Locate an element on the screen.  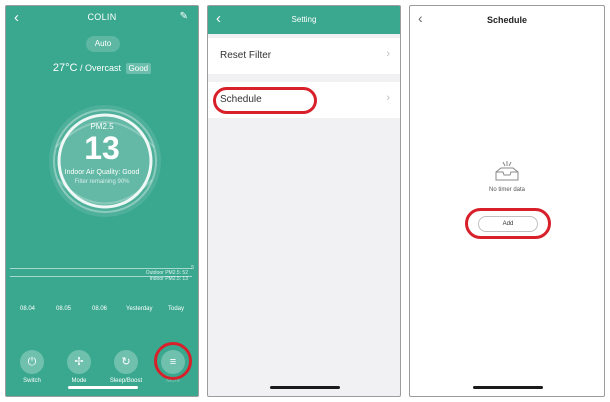
schedule-title: Schedule is located at coordinates (506, 20).